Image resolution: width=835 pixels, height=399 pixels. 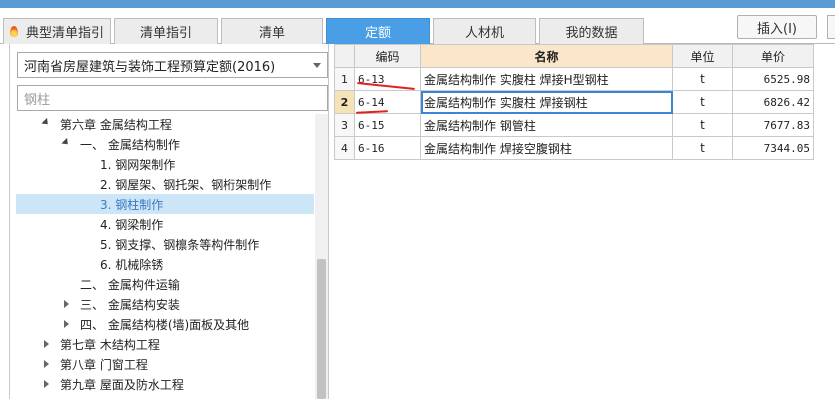 What do you see at coordinates (64, 33) in the screenshot?
I see `tab-label: 典型清单指引` at bounding box center [64, 33].